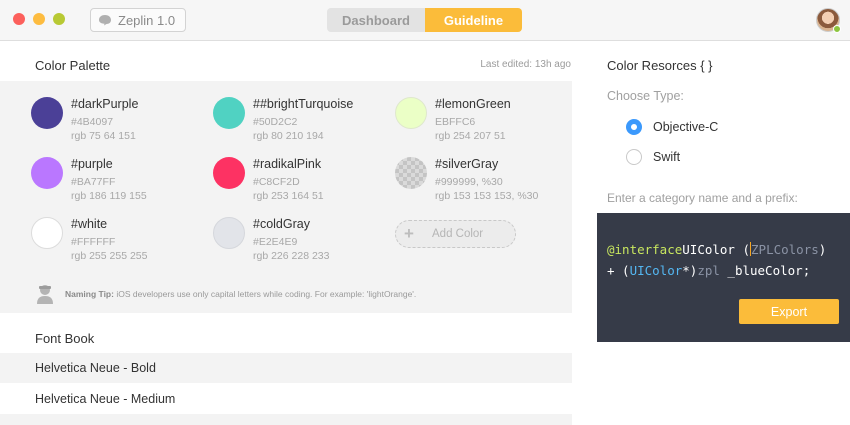  I want to click on font-row, so click(286, 419).